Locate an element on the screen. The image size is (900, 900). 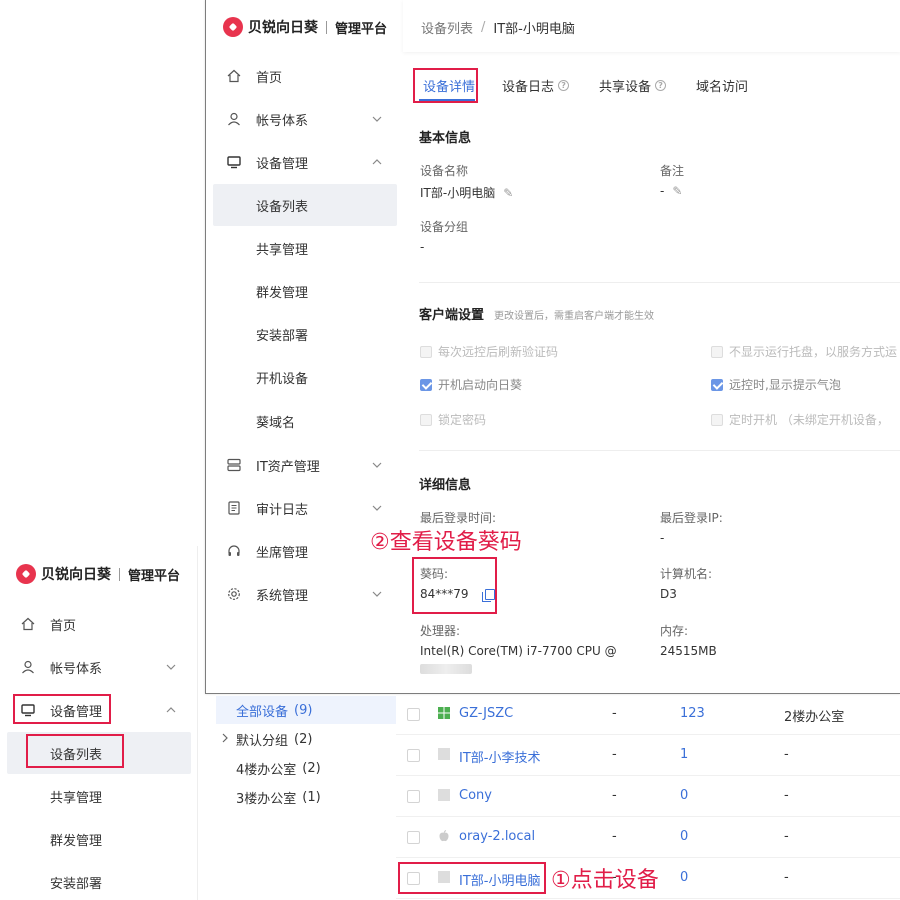
group-item-3f: 3楼办公室 (1) is located at coordinates (306, 797).